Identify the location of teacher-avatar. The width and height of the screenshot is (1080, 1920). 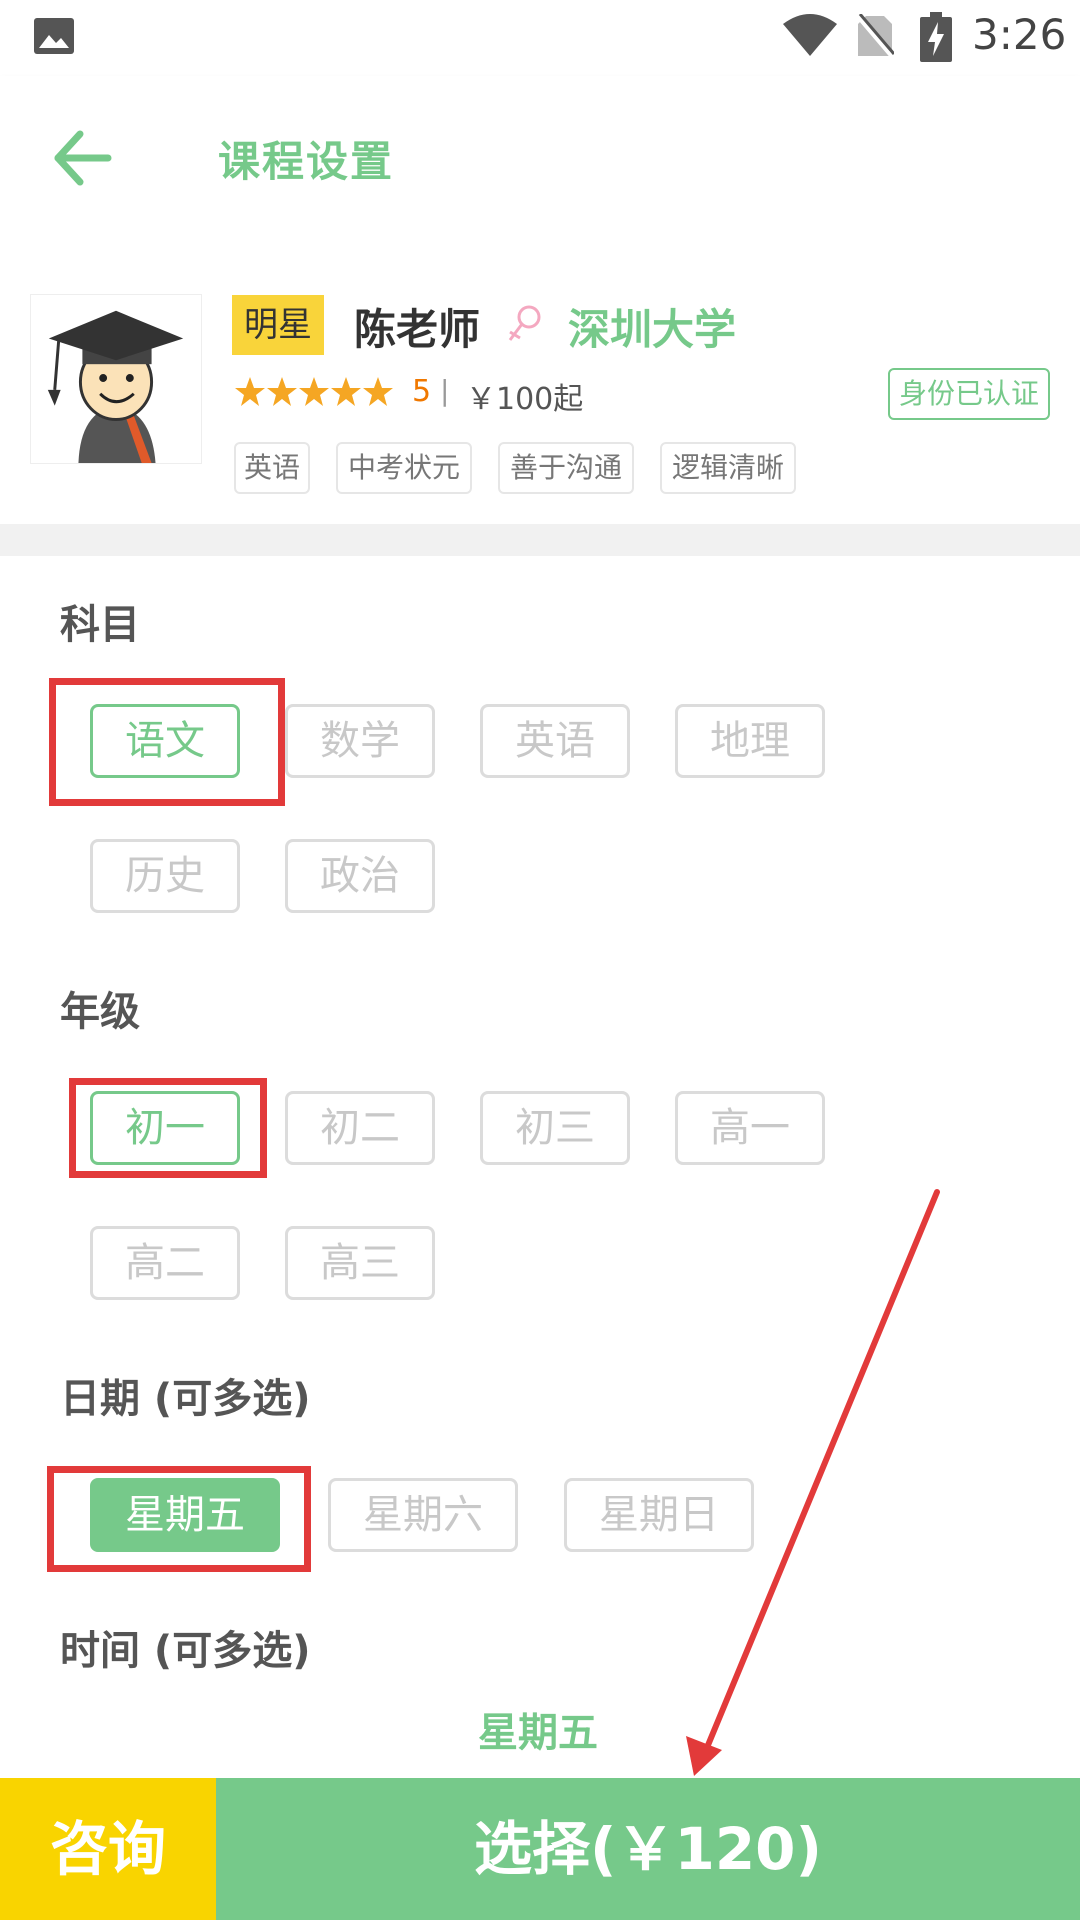
(116, 379).